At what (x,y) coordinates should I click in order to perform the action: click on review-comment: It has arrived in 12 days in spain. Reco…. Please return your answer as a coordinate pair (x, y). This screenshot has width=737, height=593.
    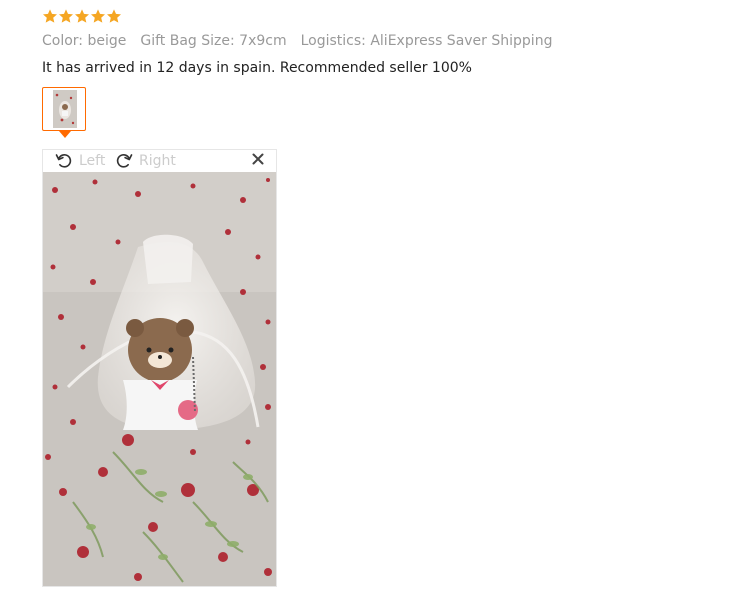
    Looking at the image, I should click on (257, 68).